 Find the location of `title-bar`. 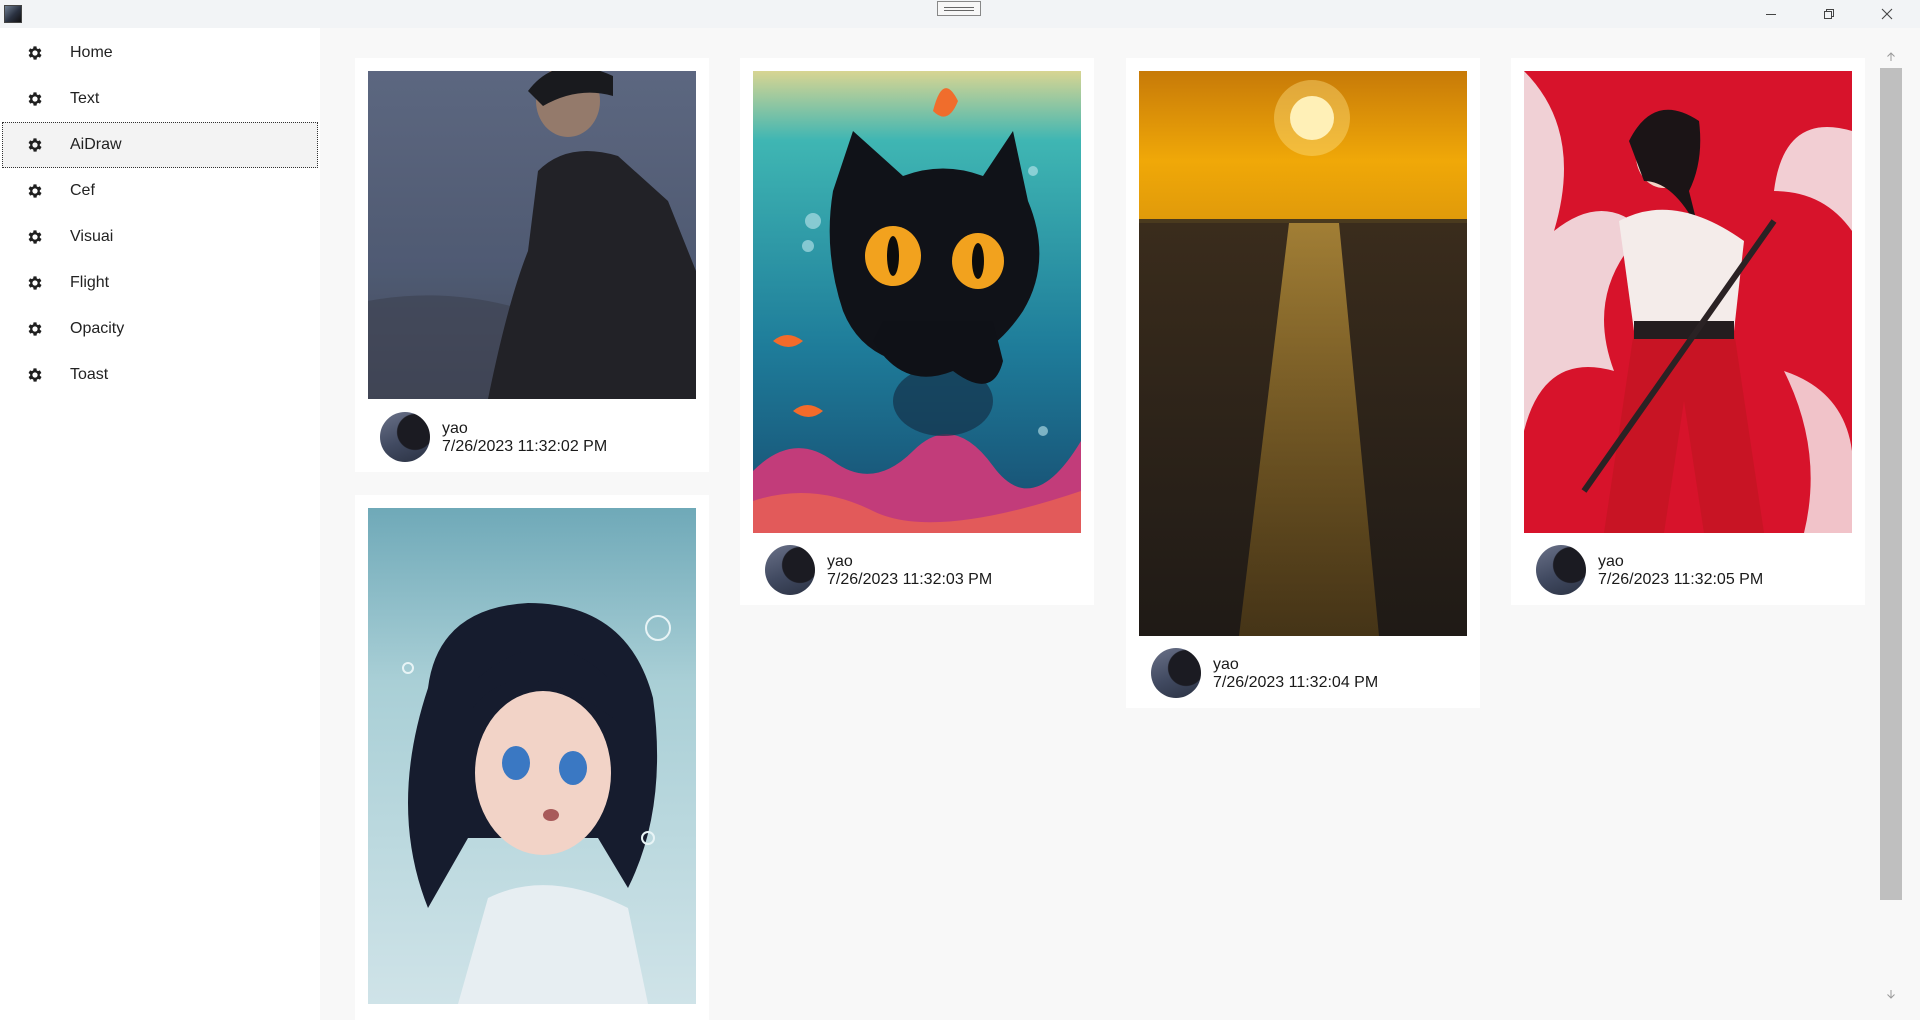

title-bar is located at coordinates (960, 14).